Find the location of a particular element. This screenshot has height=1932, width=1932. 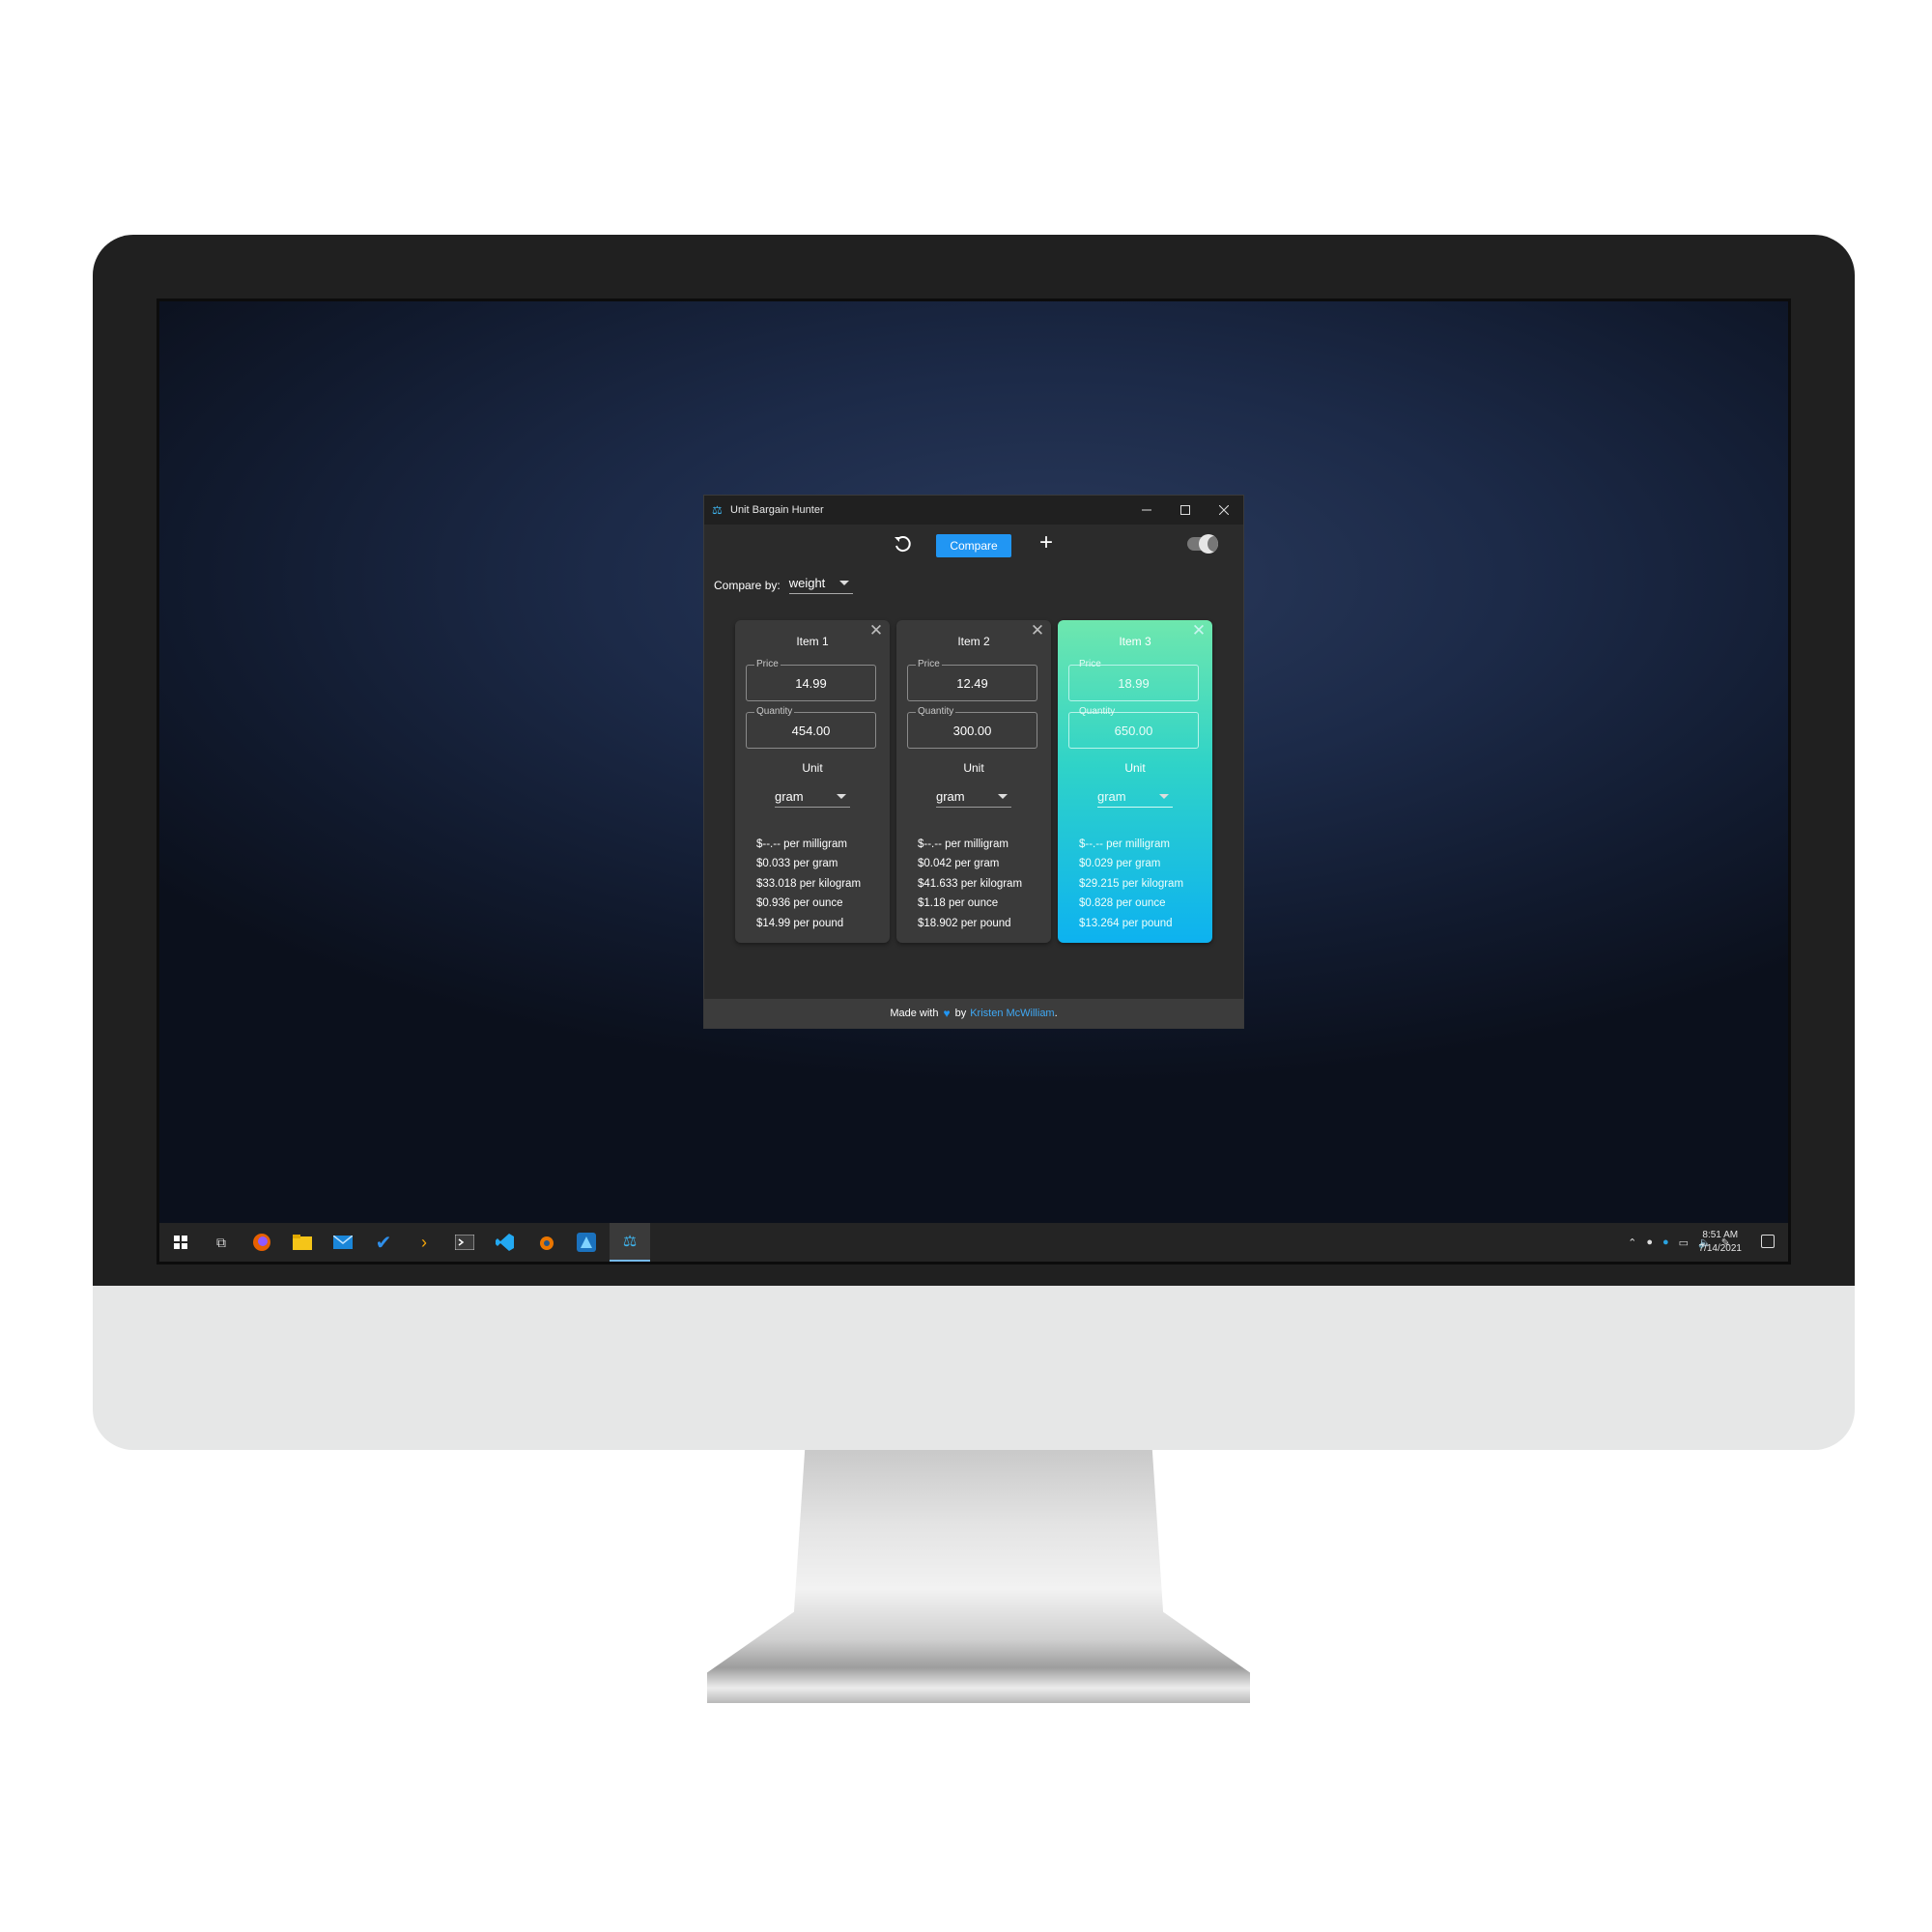

telegram-icon: ● is located at coordinates (1665, 1242).